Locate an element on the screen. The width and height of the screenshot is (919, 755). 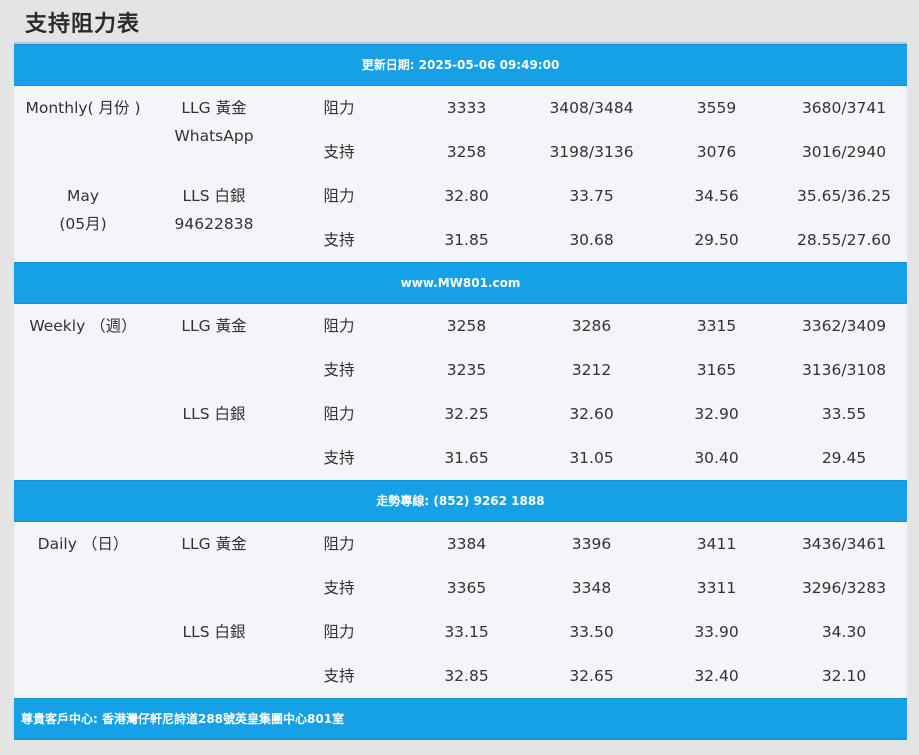
level-value: 29.45 is located at coordinates (844, 458).